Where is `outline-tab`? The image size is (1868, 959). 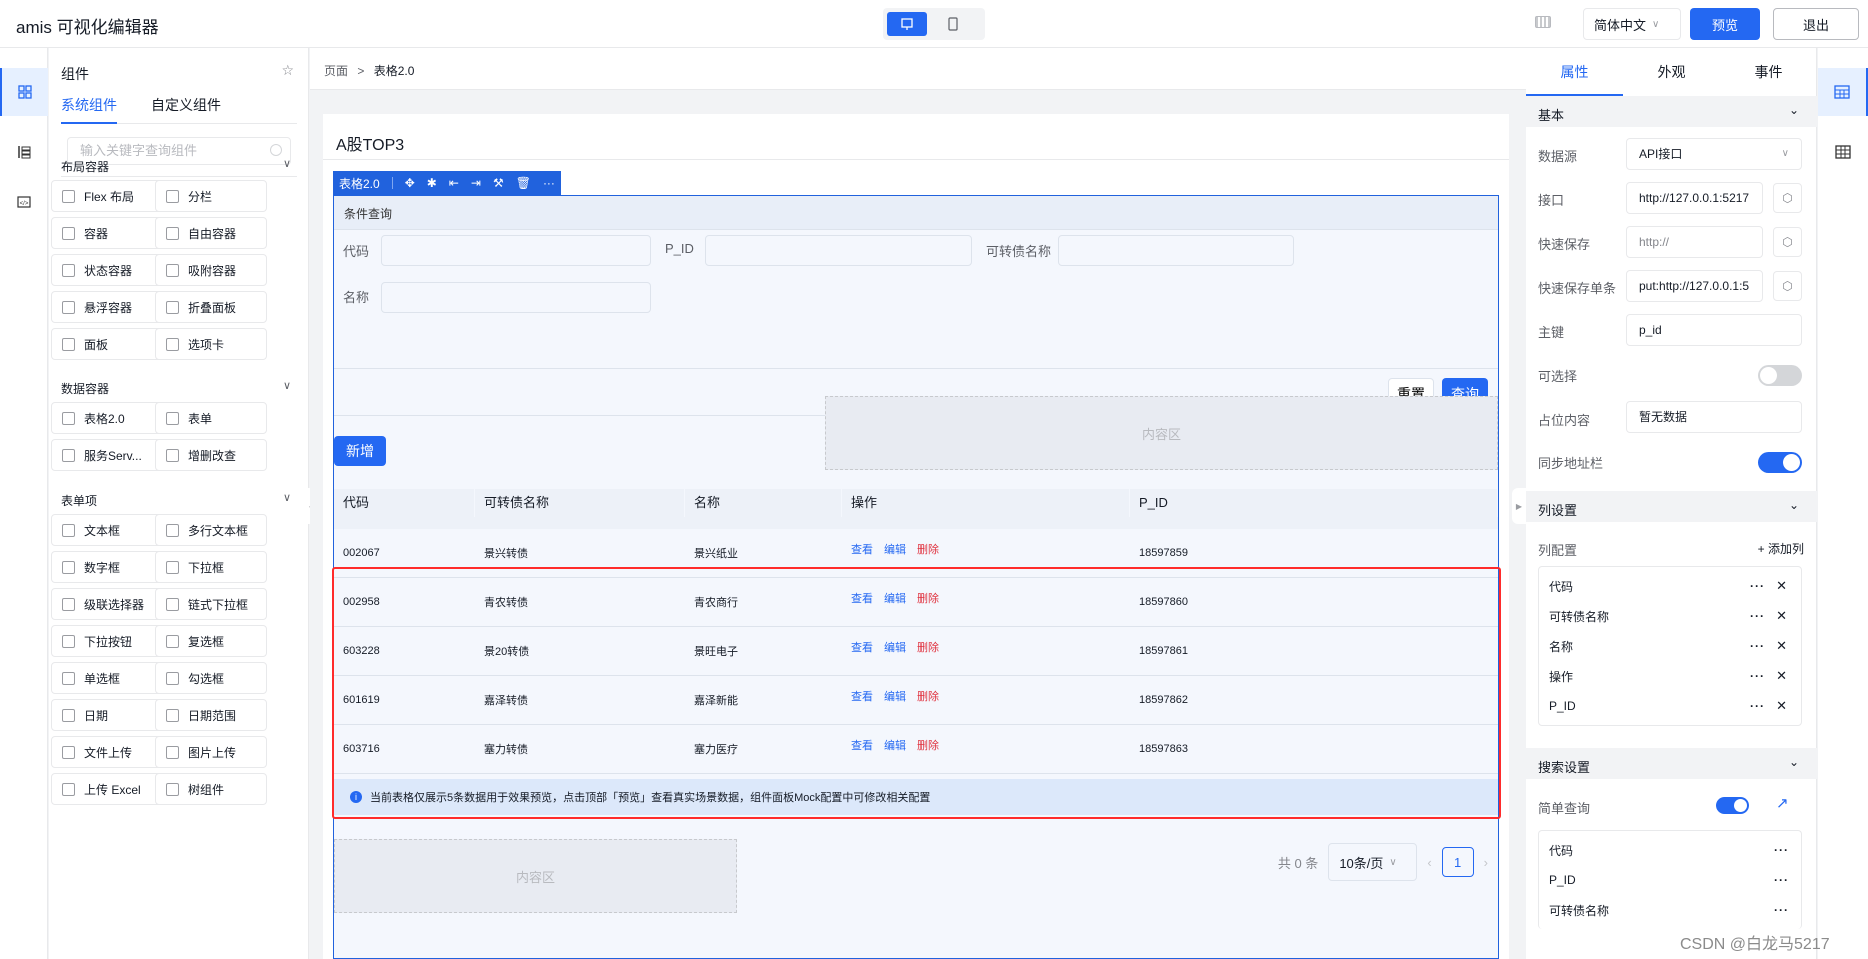
outline-tab is located at coordinates (24, 152).